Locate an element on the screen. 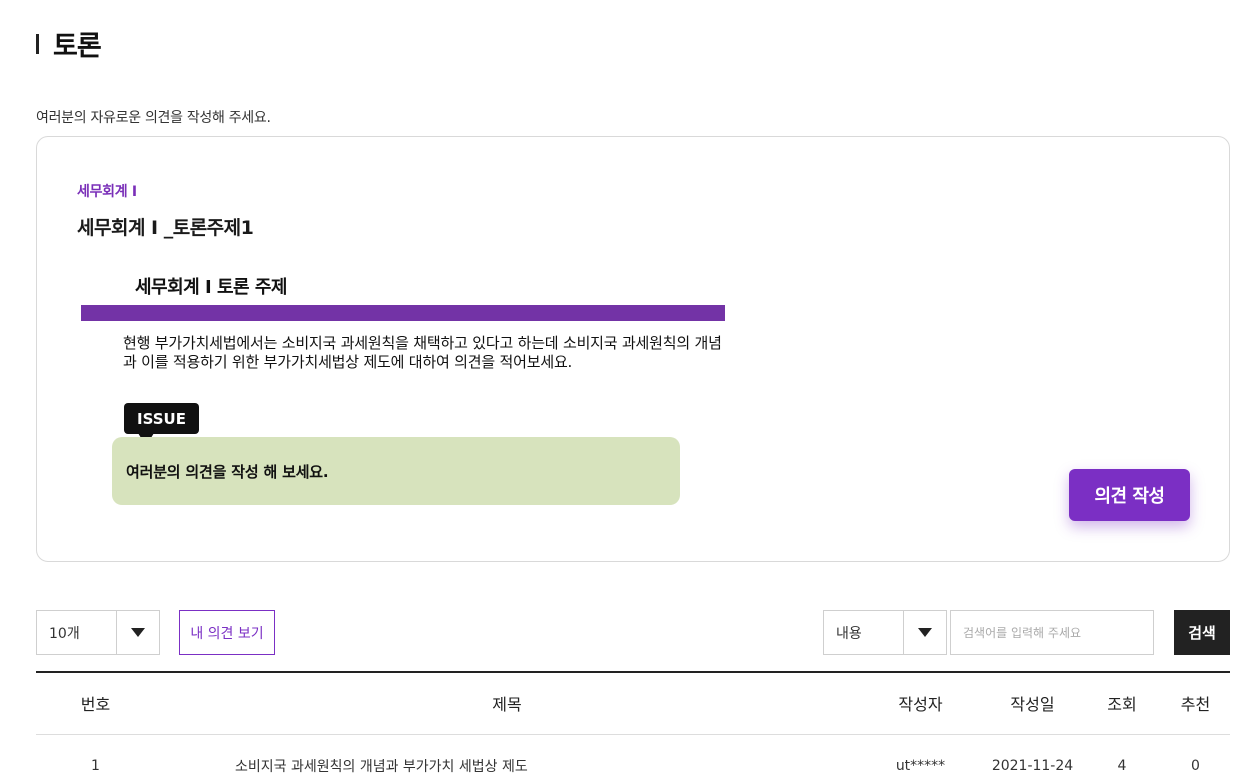  column-header-date: 작성일 is located at coordinates (1032, 703).